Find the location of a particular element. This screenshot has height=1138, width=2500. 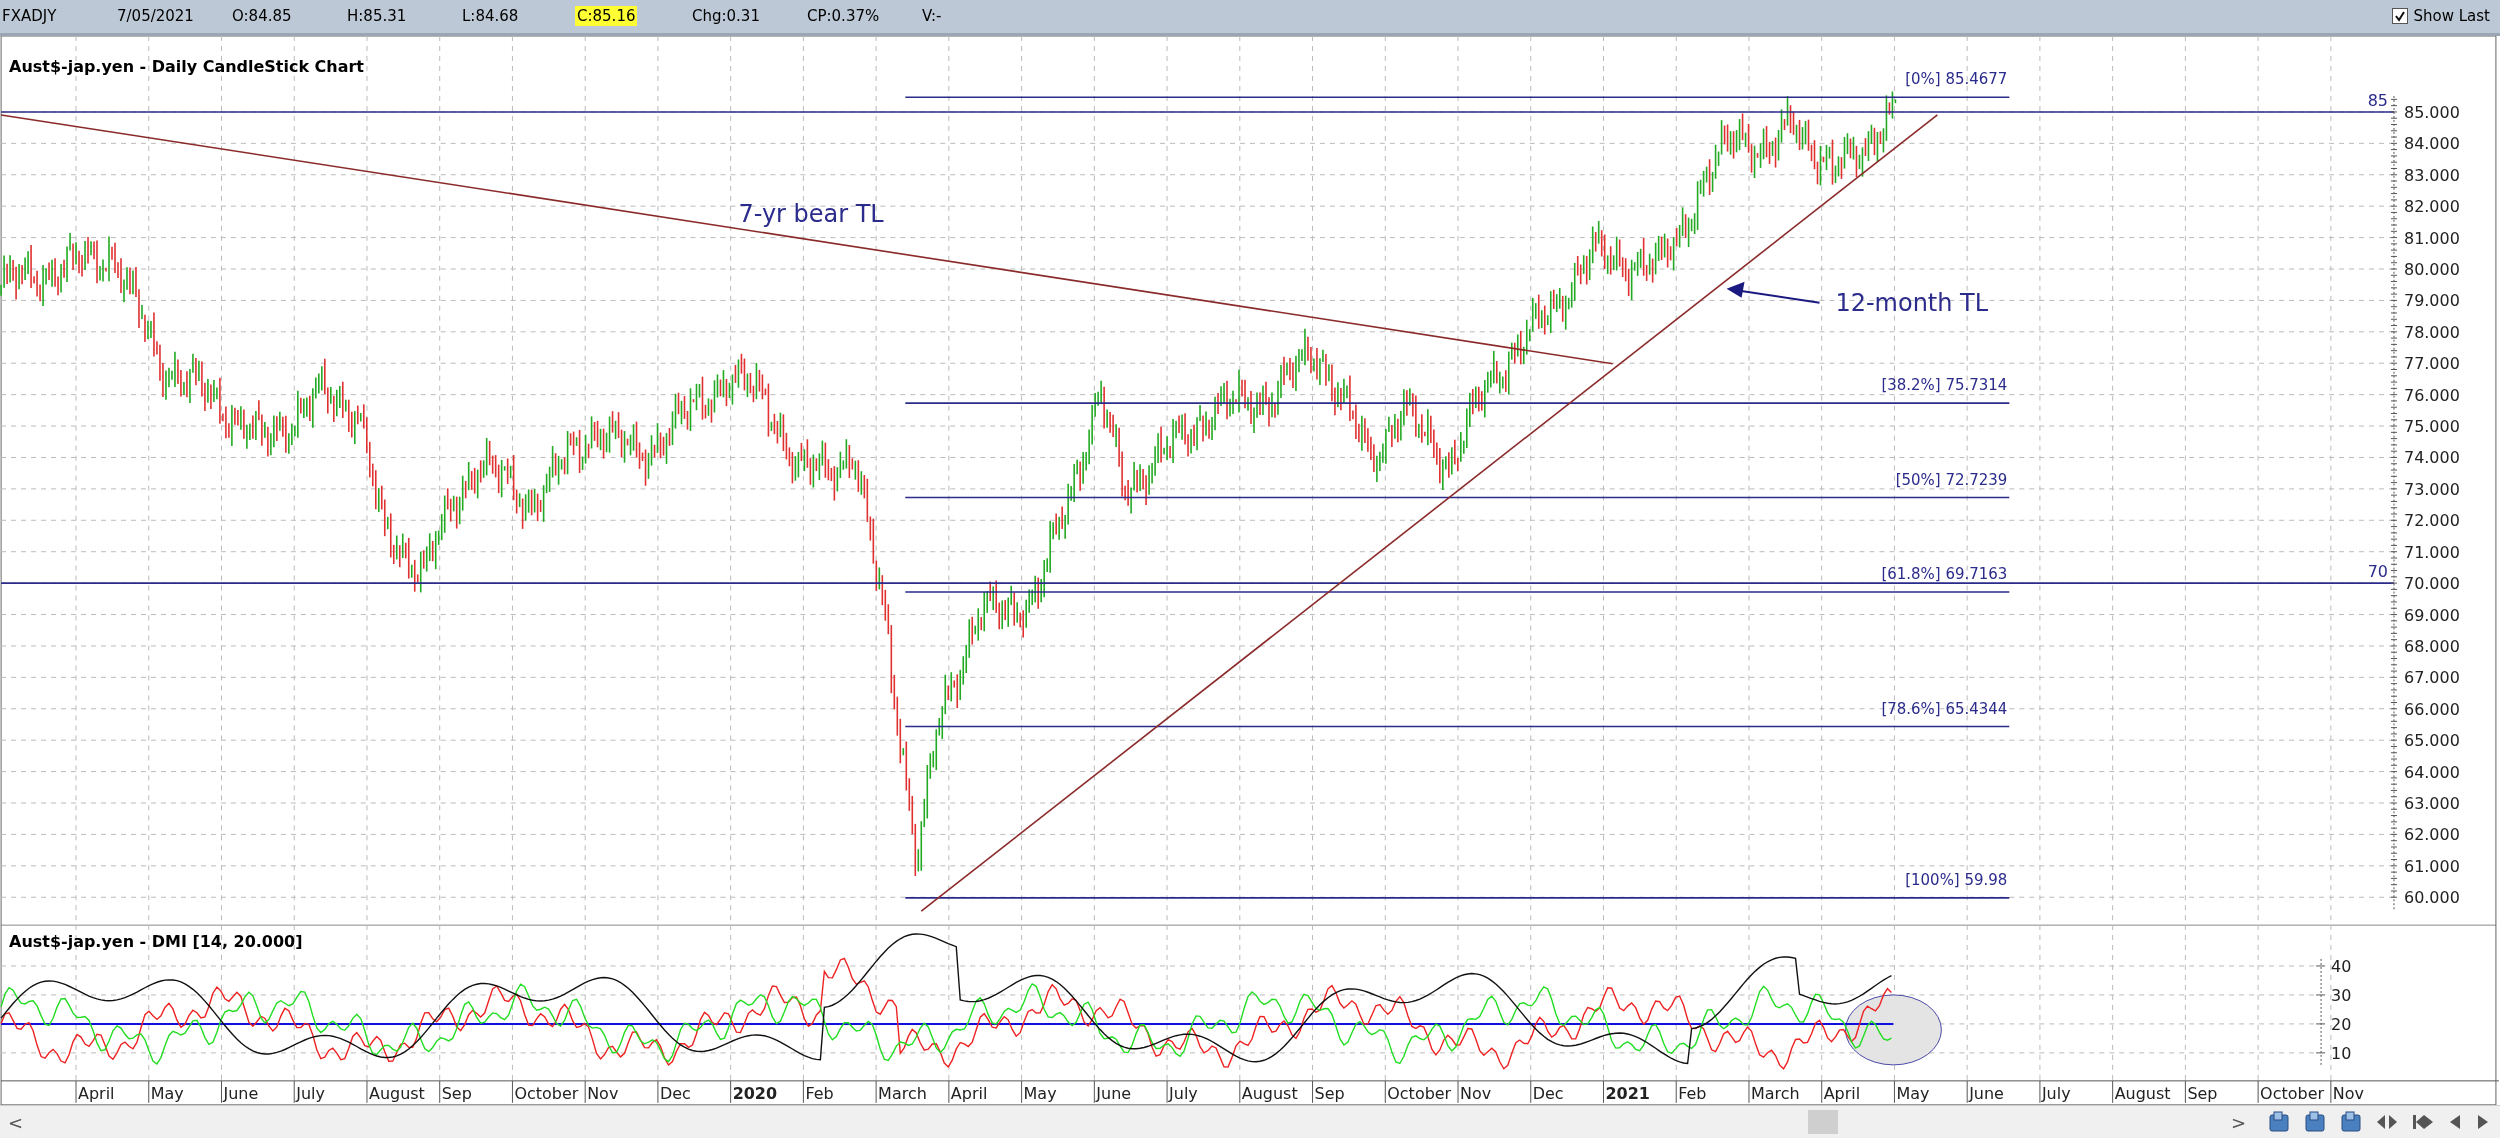

scrollbar: < > is located at coordinates (1250, 1121).